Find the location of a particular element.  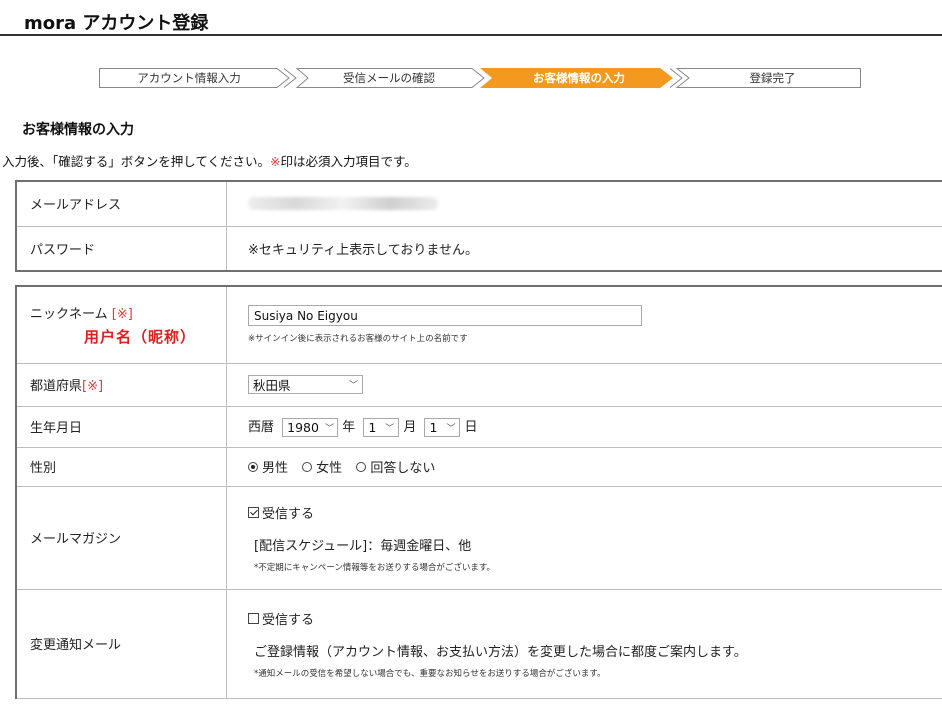

prefecture-label-cell: 都道府県[※] is located at coordinates (121, 384).